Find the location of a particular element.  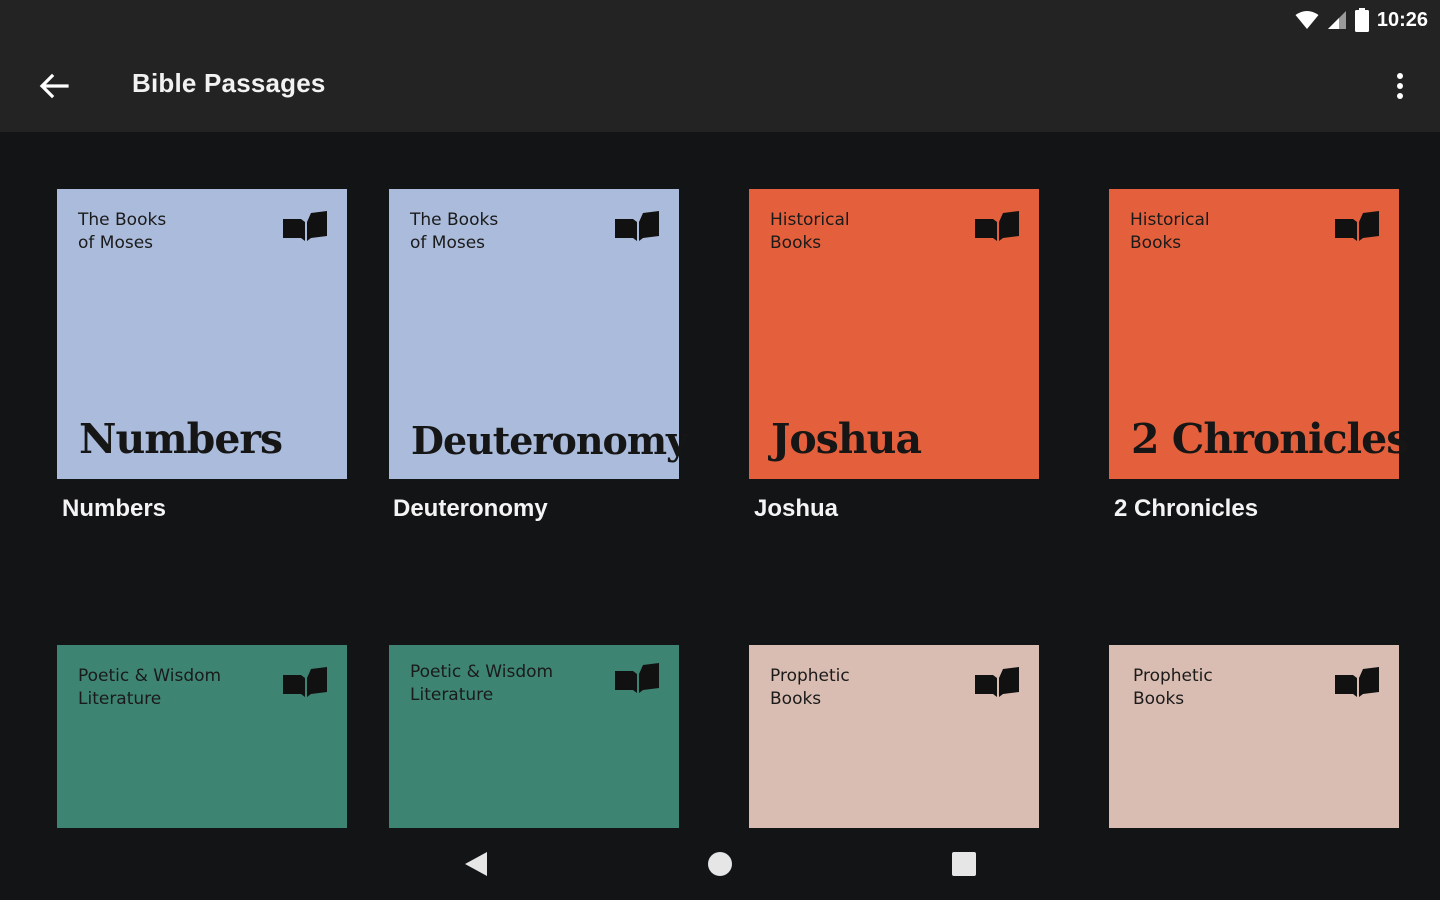

page-title: Bible Passages is located at coordinates (229, 83).